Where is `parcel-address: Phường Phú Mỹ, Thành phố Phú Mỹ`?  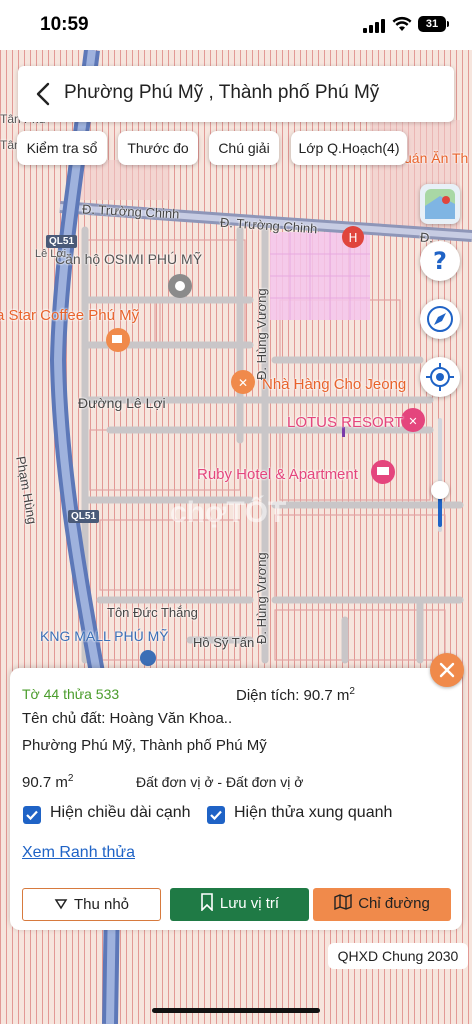
parcel-address: Phường Phú Mỹ, Thành phố Phú Mỹ is located at coordinates (144, 745).